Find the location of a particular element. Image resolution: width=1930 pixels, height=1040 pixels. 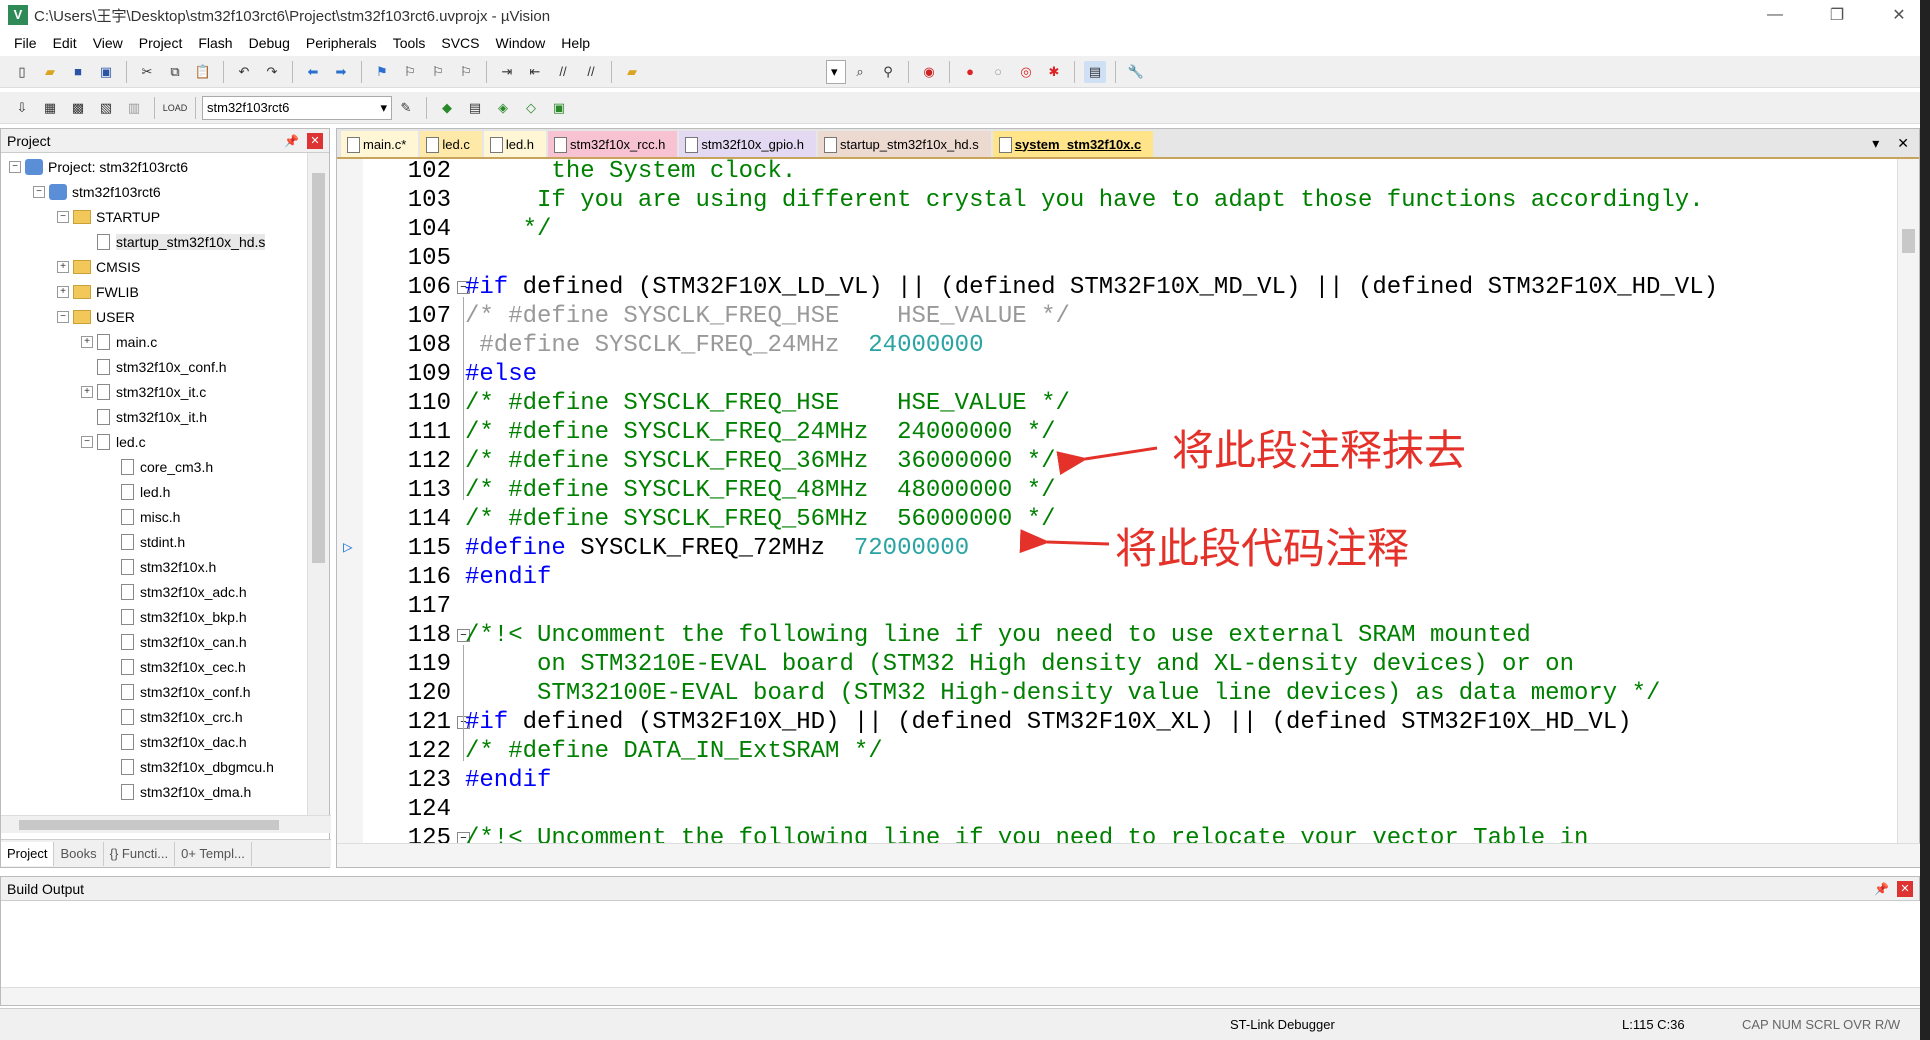

undo-icon: ↶ is located at coordinates (244, 72).